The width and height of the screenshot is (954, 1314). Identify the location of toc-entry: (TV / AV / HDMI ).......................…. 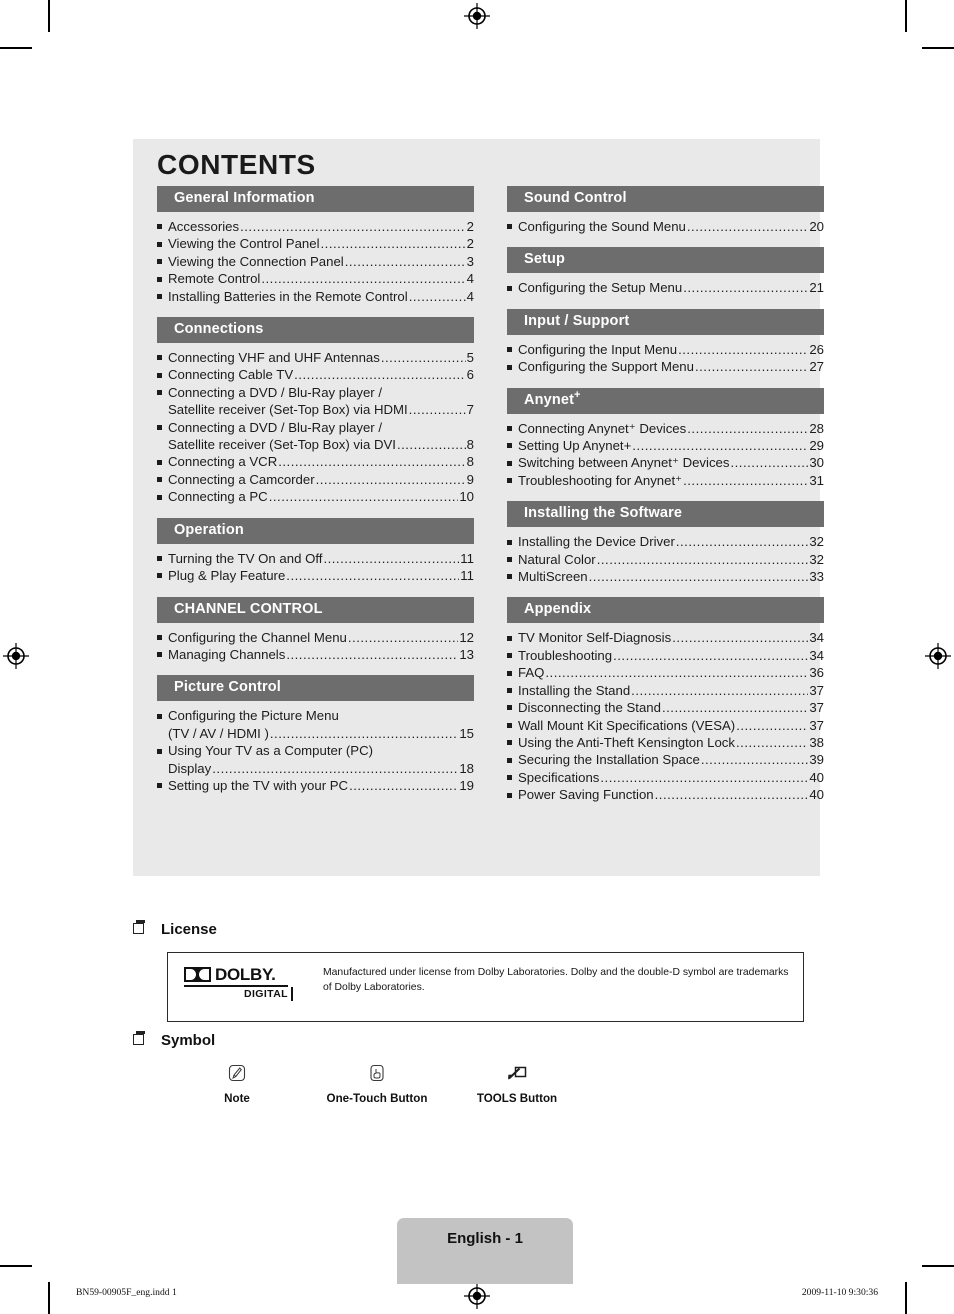
(315, 733).